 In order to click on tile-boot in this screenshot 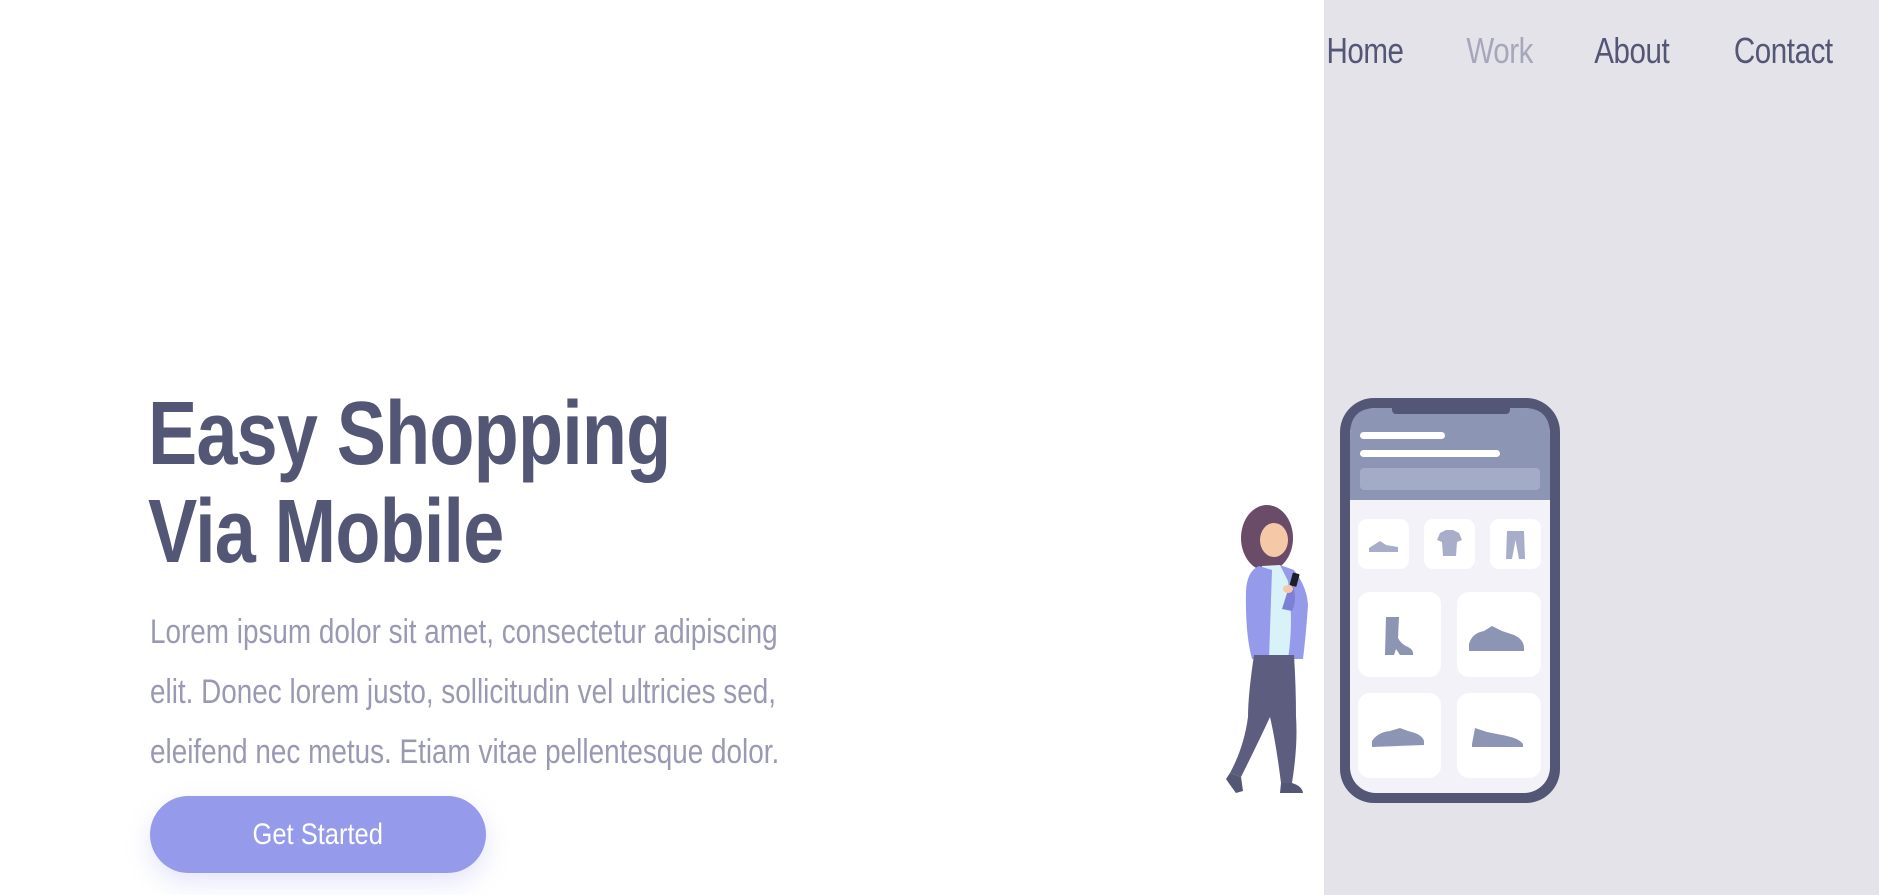, I will do `click(1399, 634)`.